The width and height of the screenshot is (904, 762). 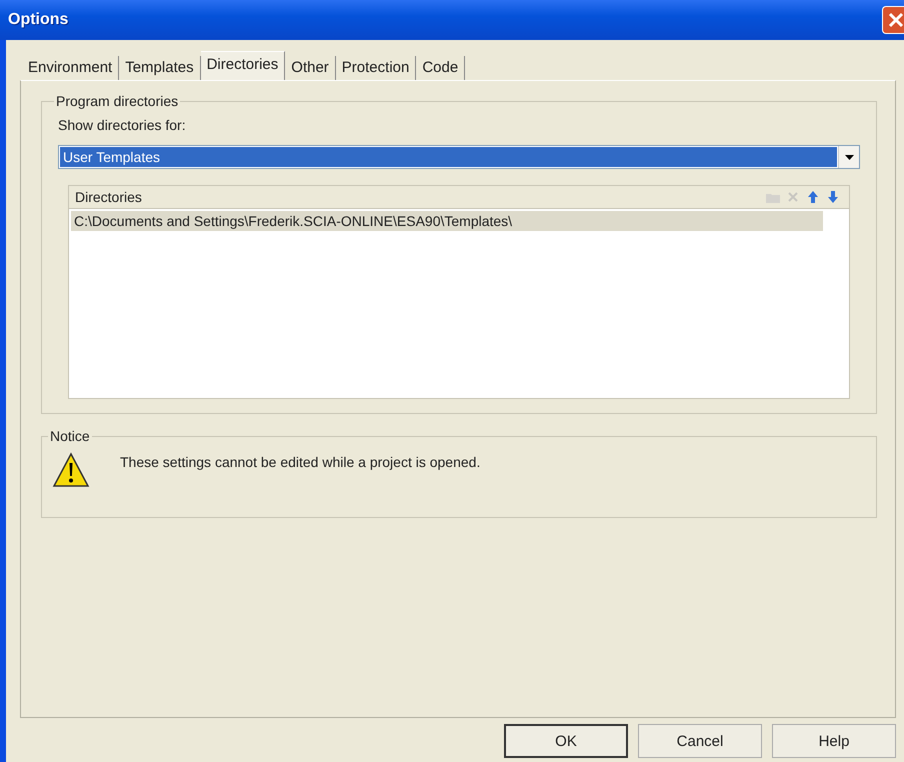 I want to click on tab: Environment, so click(x=71, y=68).